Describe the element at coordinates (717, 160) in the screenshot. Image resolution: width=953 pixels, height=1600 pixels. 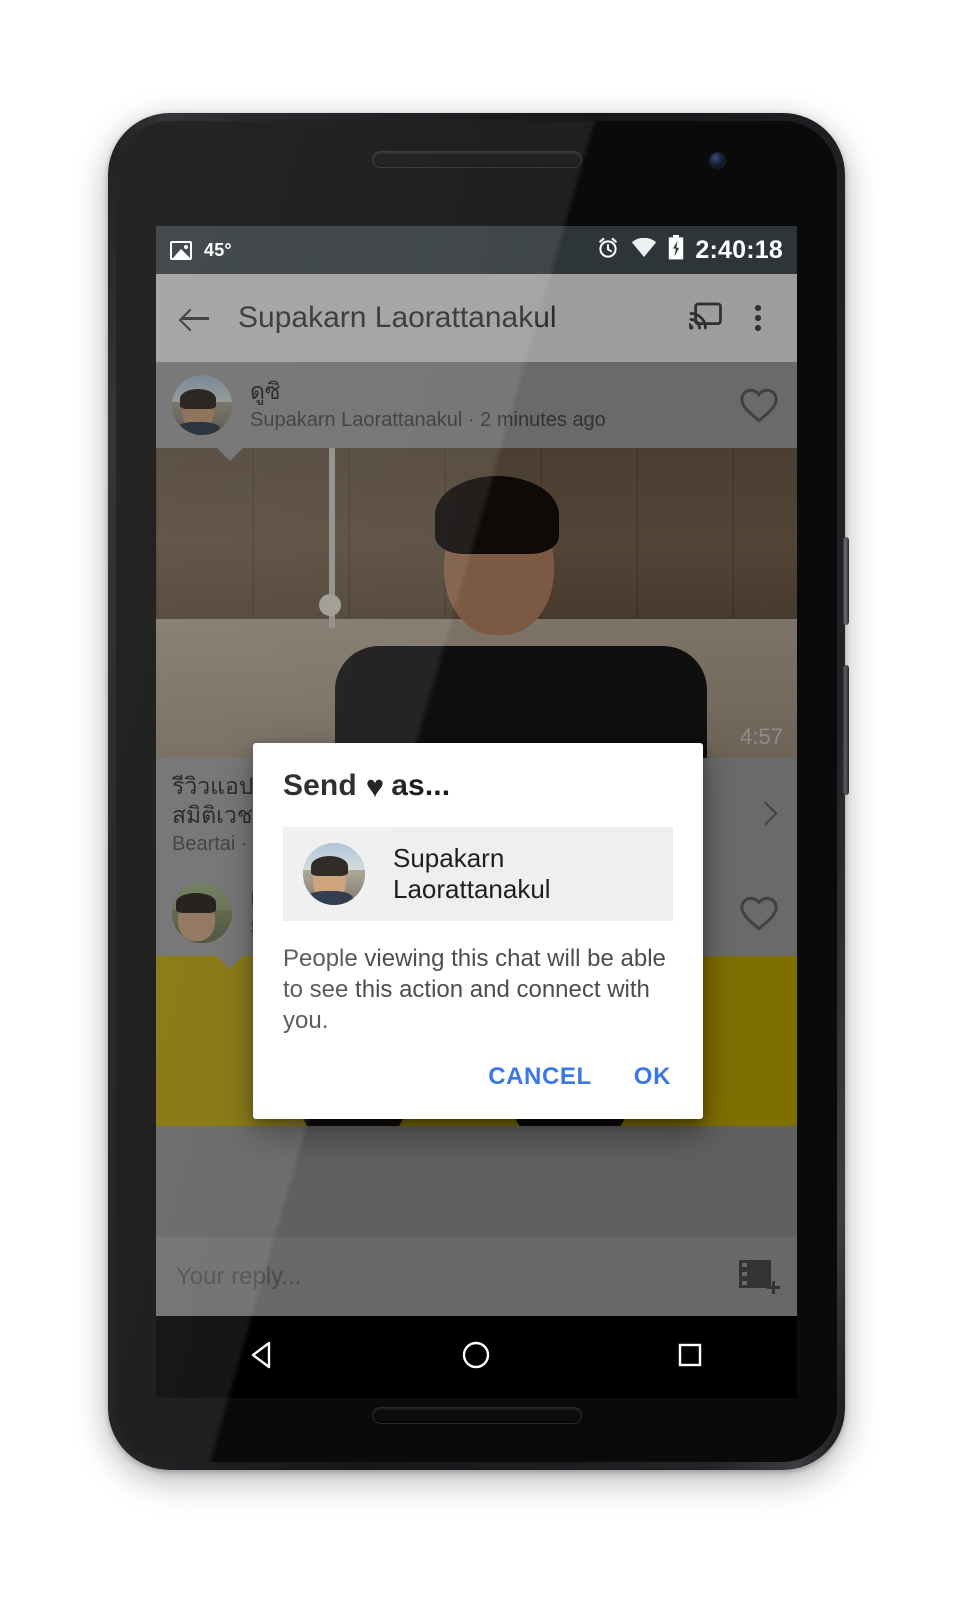
I see `front-camera-icon` at that location.